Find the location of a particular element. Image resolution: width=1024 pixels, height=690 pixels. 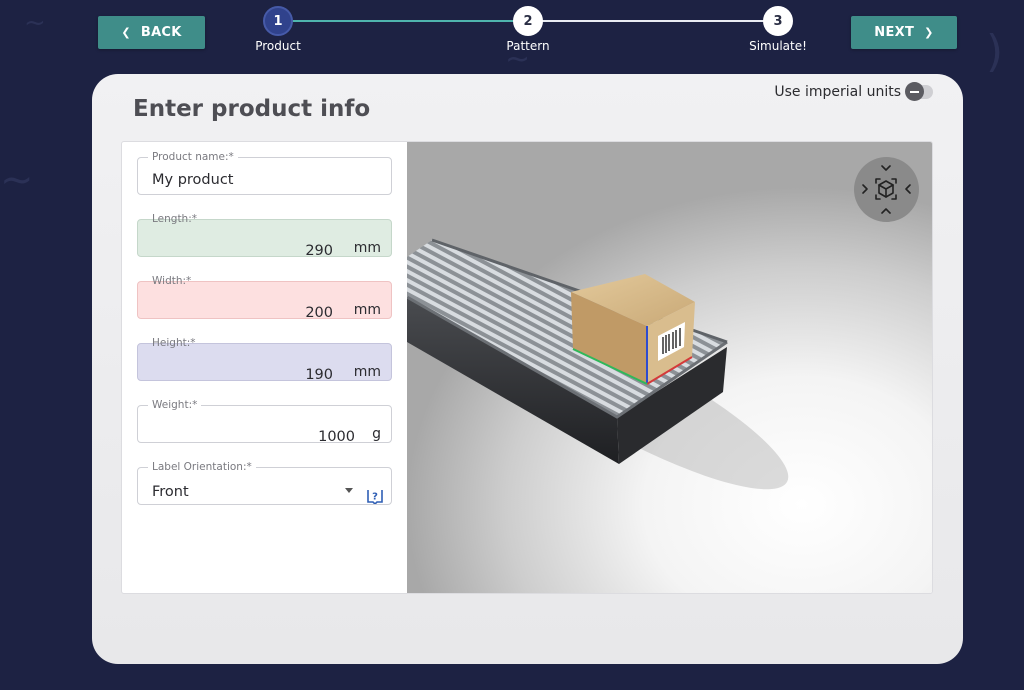

label-orientation-value: Front is located at coordinates (170, 492).